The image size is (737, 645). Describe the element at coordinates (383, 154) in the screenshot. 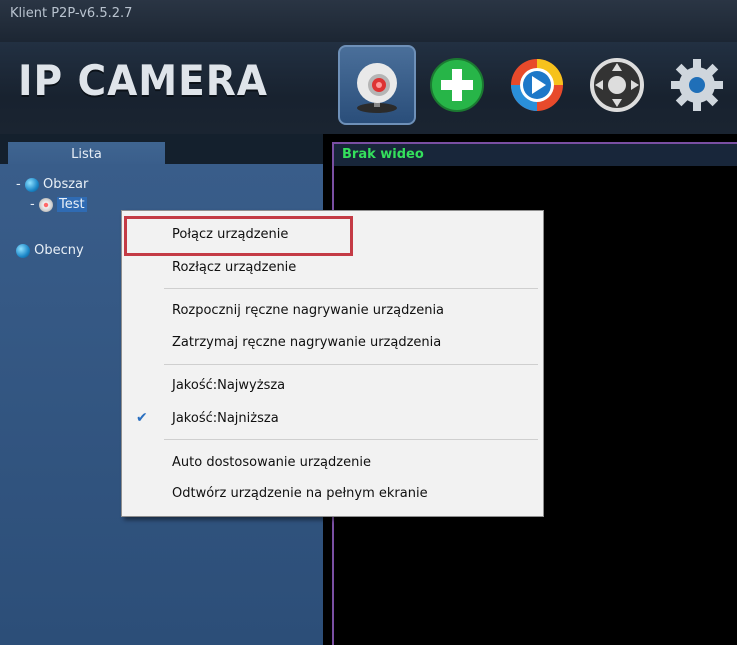

I see `video-status: Brak wideo` at that location.